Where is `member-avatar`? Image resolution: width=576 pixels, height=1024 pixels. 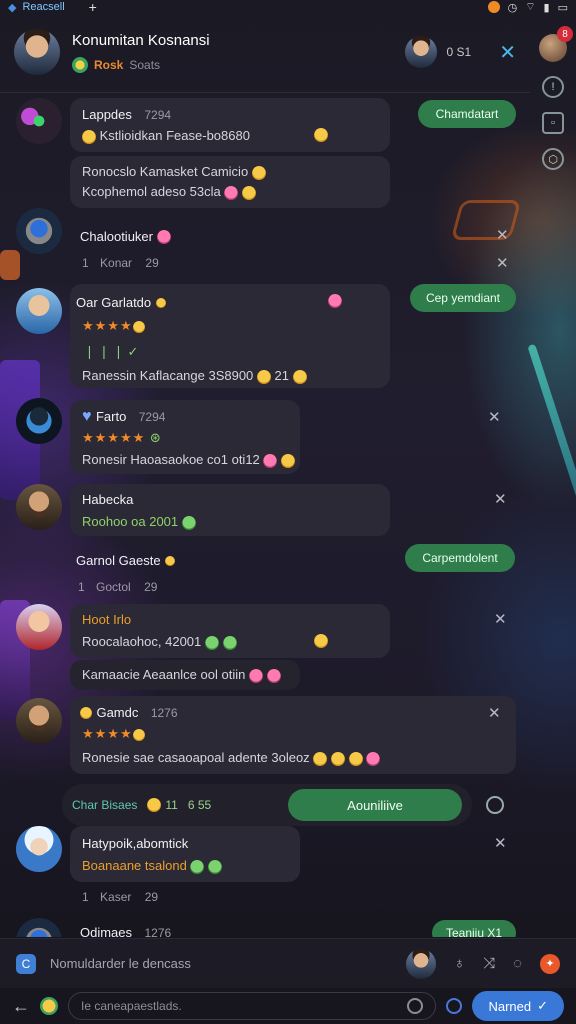 member-avatar is located at coordinates (420, 52).